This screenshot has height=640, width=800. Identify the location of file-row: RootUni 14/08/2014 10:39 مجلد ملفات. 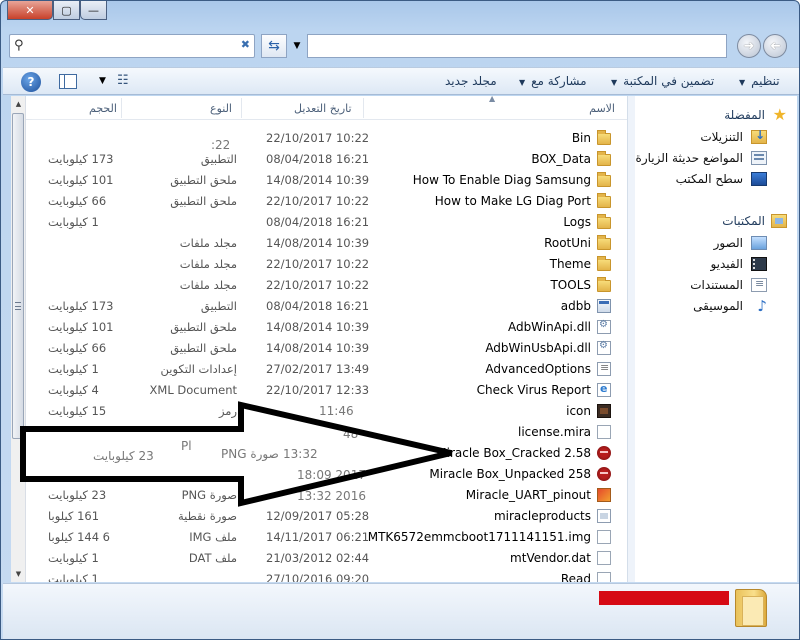
(319, 243).